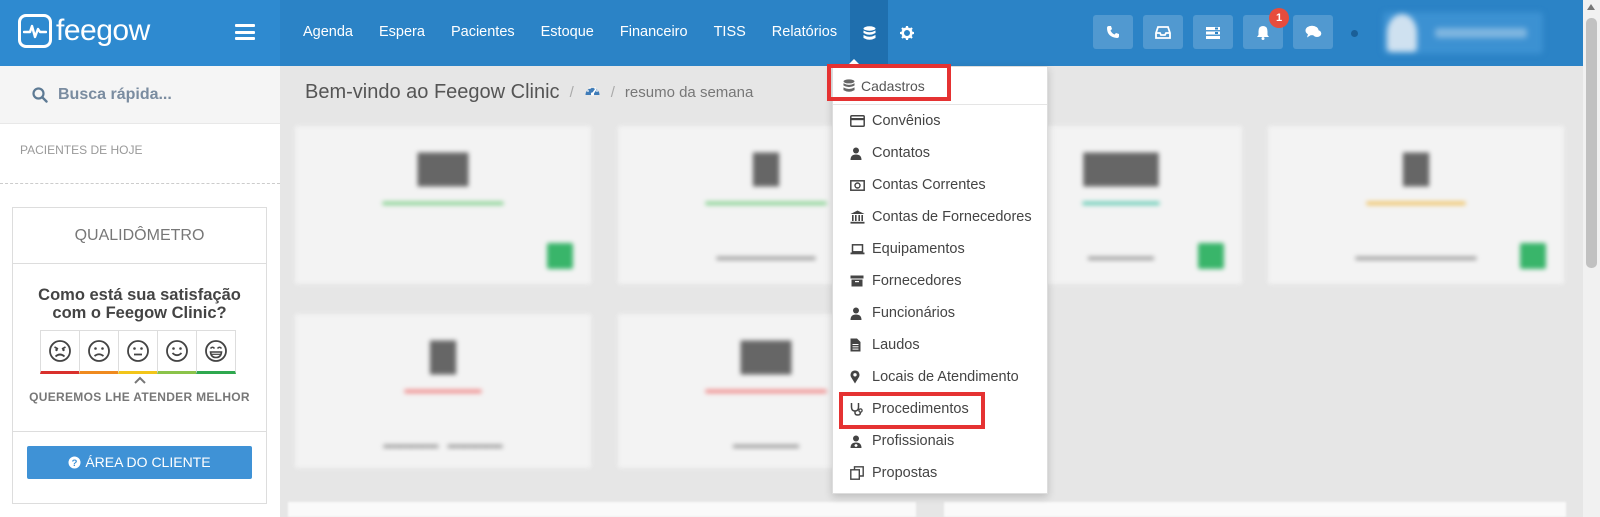 Image resolution: width=1600 pixels, height=517 pixels. I want to click on menu-item-label: Funcionários, so click(914, 313).